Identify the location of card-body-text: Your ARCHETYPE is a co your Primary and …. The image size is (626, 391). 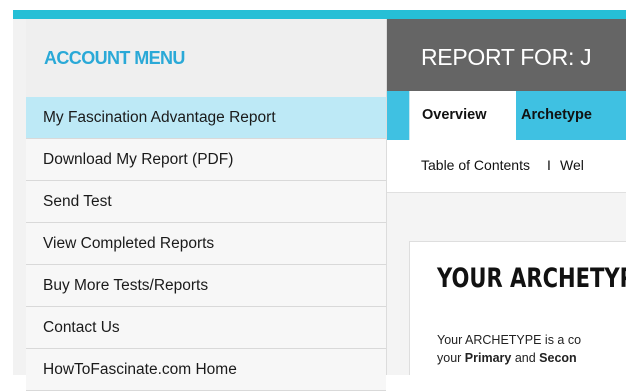
(509, 349).